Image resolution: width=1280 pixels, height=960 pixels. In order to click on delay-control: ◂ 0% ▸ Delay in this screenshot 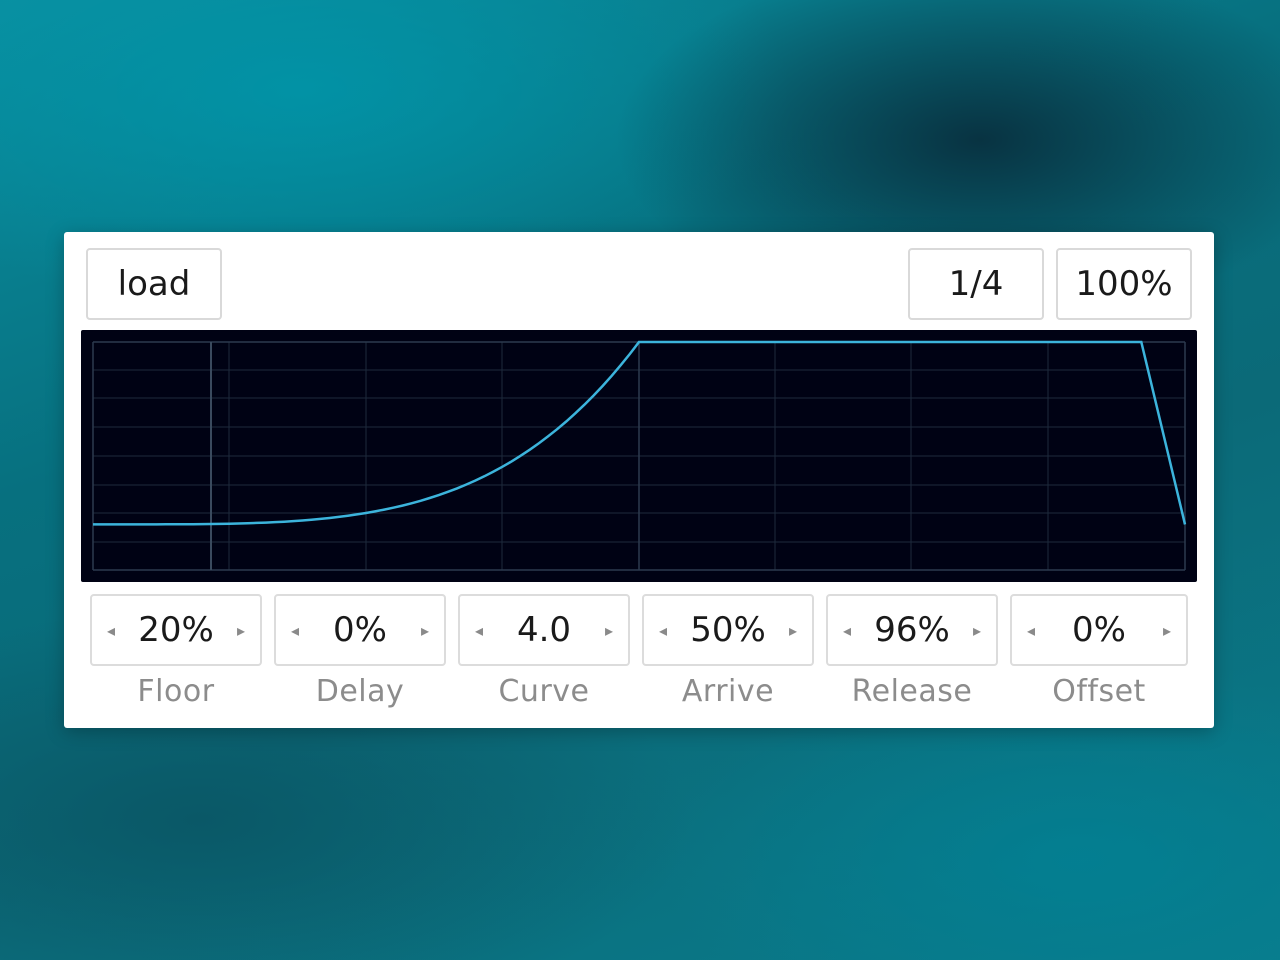, I will do `click(360, 654)`.